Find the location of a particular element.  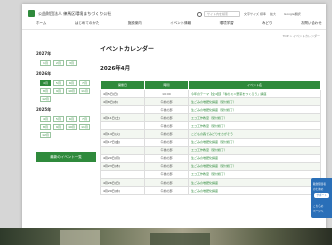

table-row: 4月11日(土) 午前の部 エコ工作教室（受付終了） is located at coordinates (210, 118).